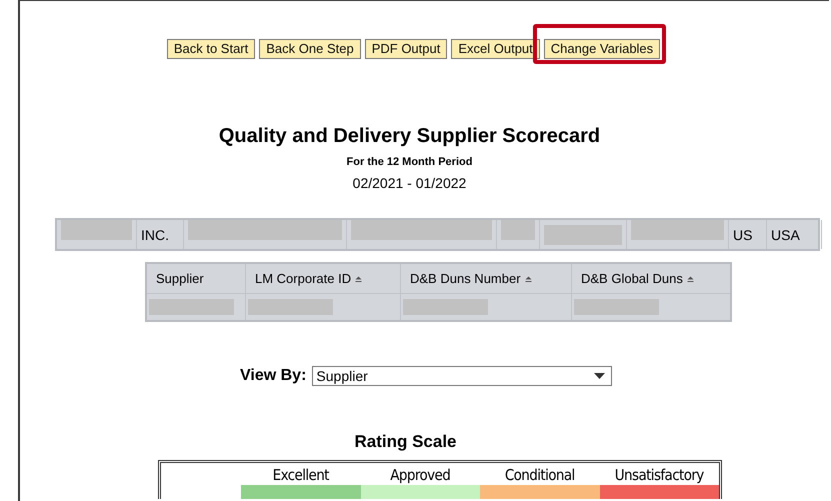  Describe the element at coordinates (539, 475) in the screenshot. I see `rating-label: Conditional` at that location.